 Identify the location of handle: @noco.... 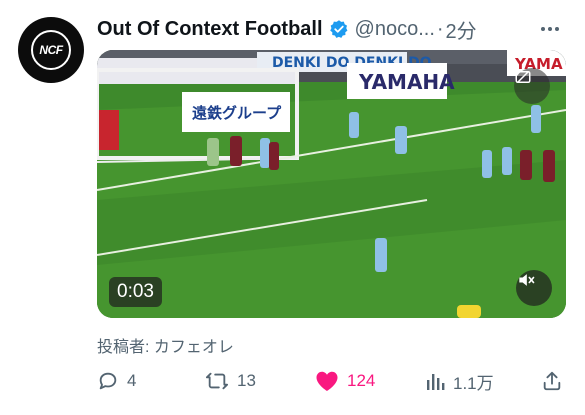
(395, 29).